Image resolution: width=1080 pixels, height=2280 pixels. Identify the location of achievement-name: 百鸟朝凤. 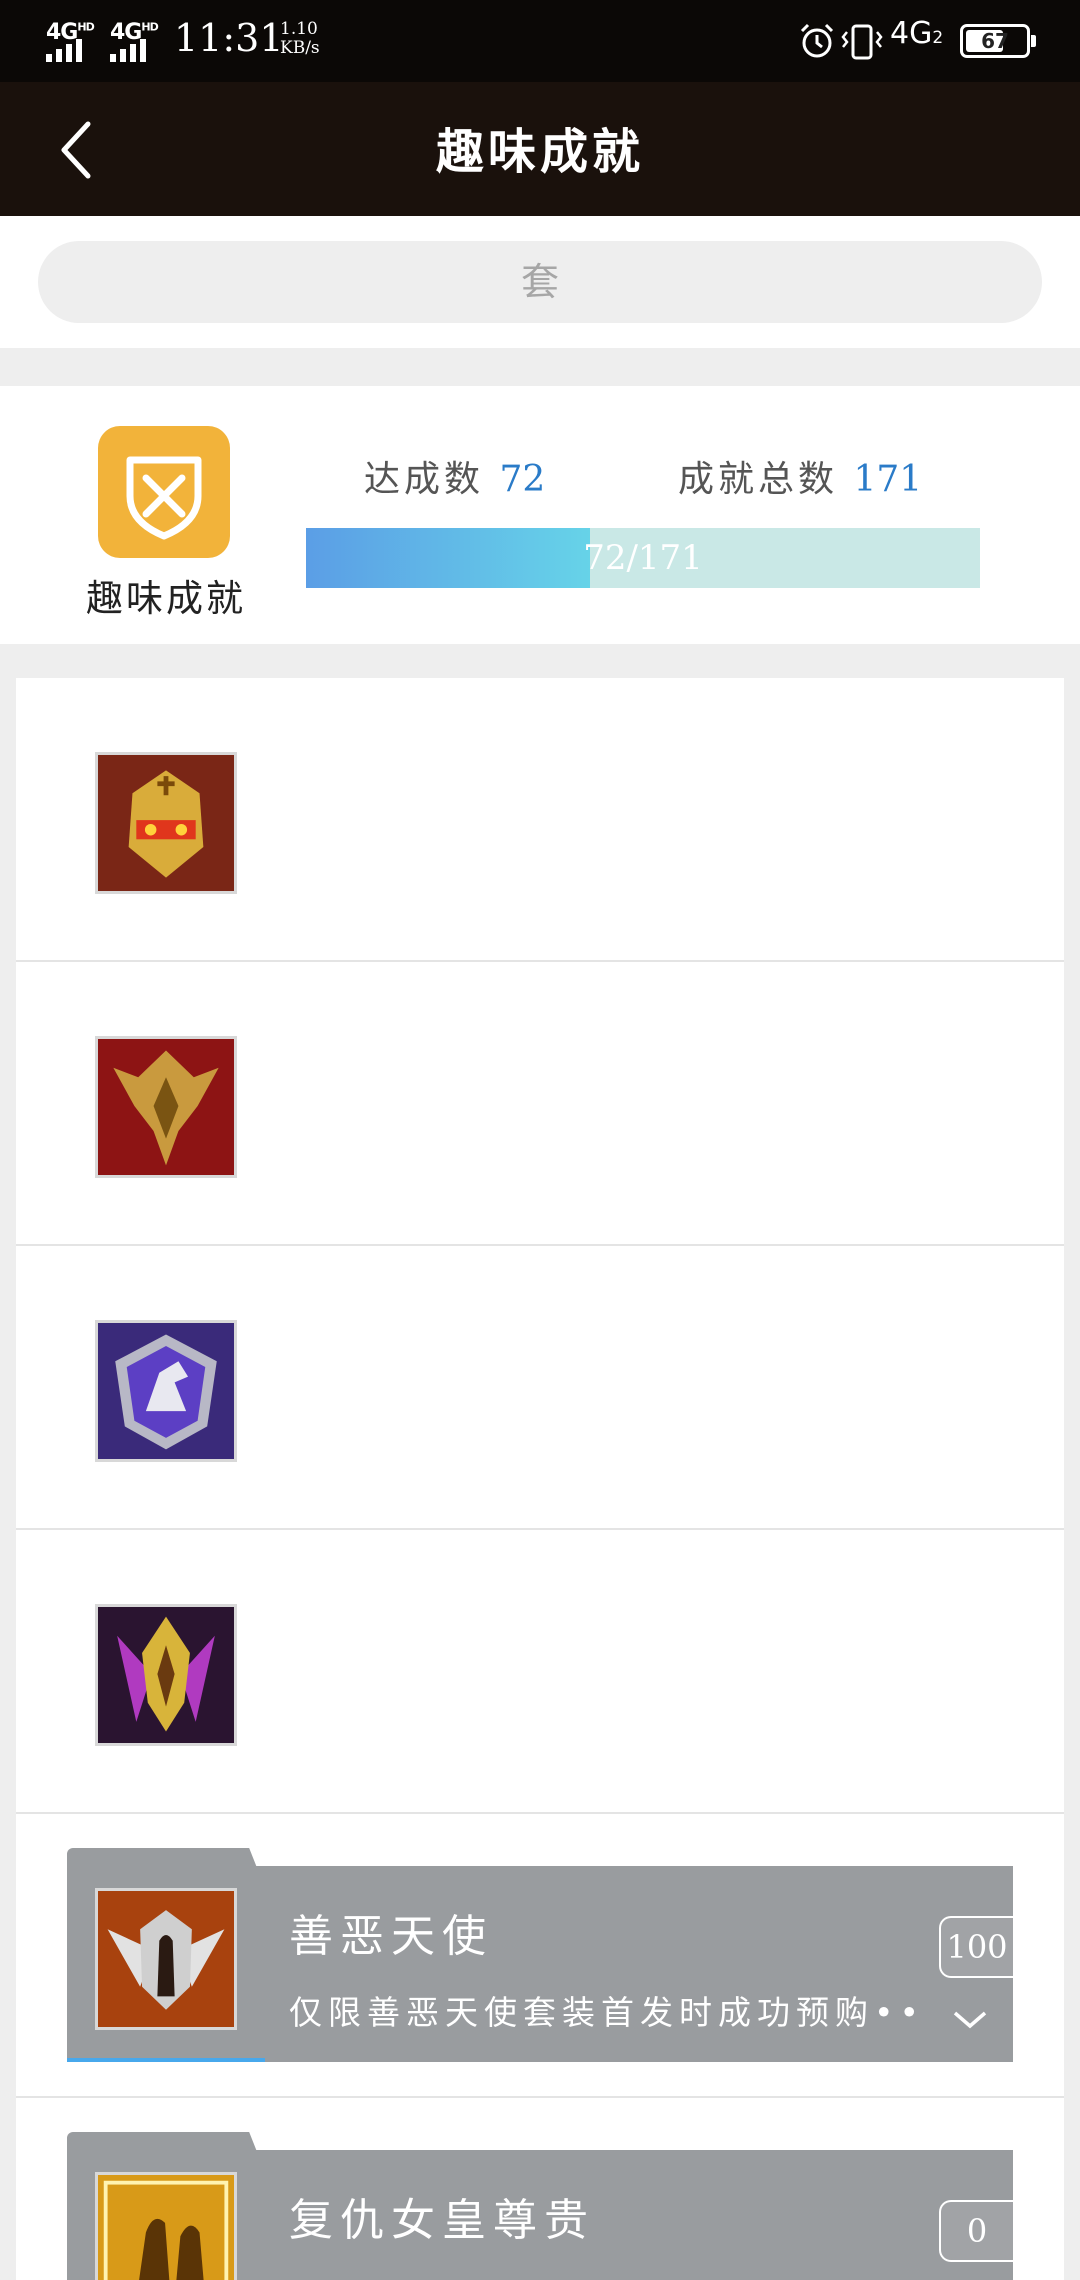
(391, 1652).